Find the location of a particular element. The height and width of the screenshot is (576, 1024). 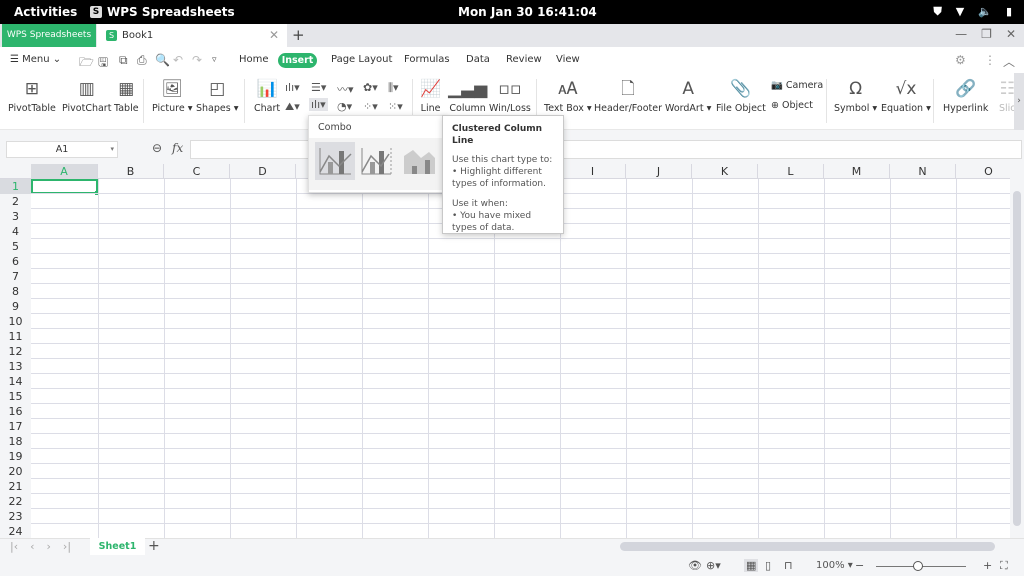

eye-protection-icon: 👁 is located at coordinates (695, 565).